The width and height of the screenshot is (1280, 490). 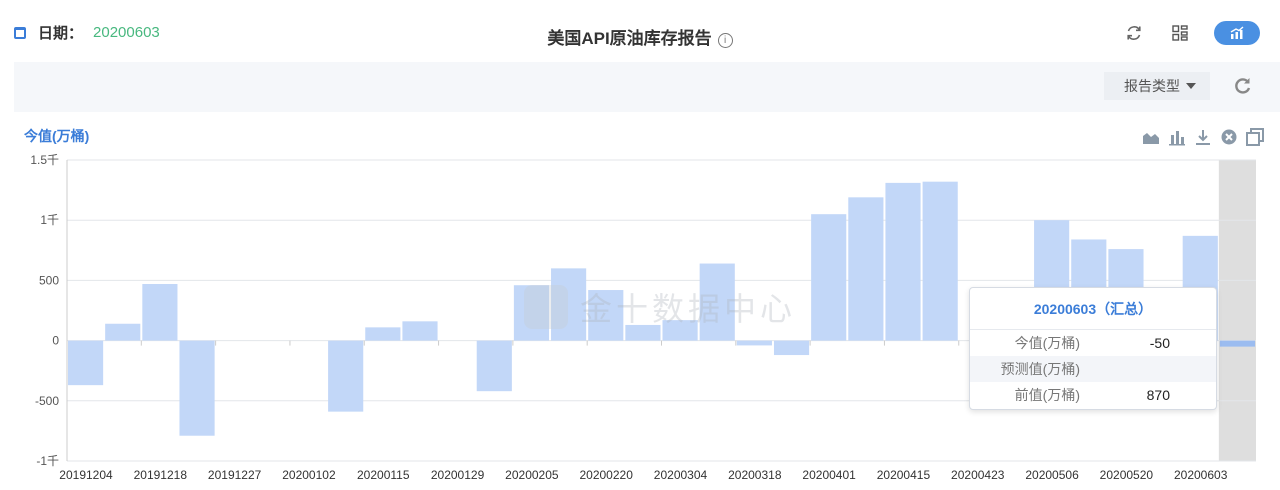 I want to click on download-icon, so click(x=1203, y=137).